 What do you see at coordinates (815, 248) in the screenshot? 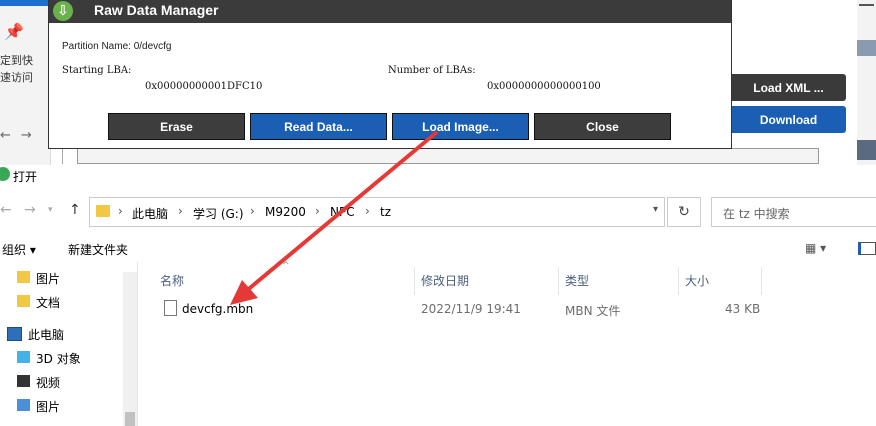
I see `view-options-icon: ▦ ▾` at bounding box center [815, 248].